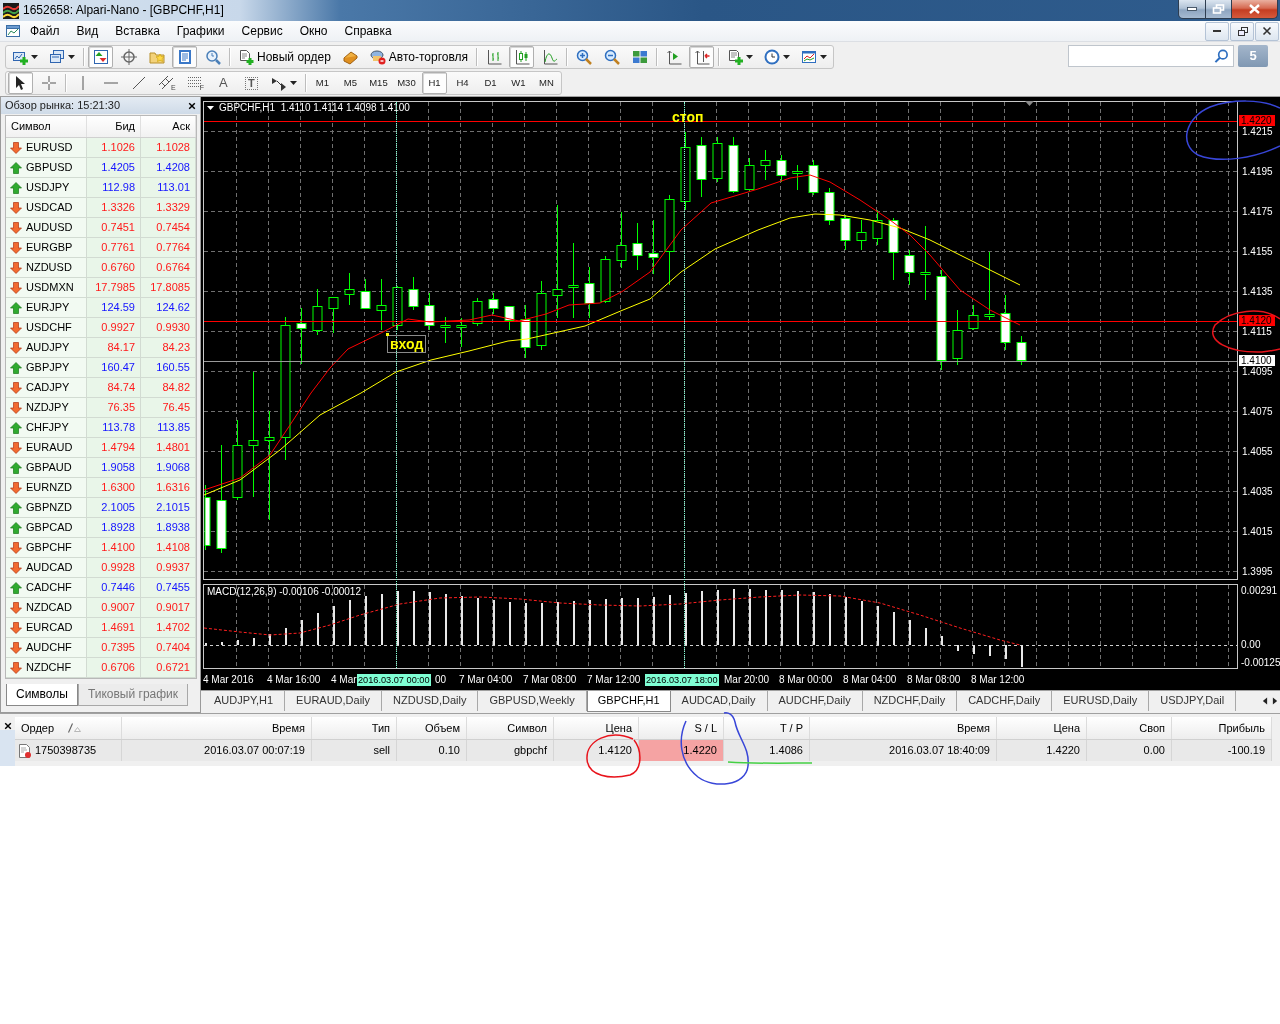 Image resolution: width=1280 pixels, height=1024 pixels. I want to click on quote-row: NZDCAD 0.9007 0.9017, so click(101, 608).